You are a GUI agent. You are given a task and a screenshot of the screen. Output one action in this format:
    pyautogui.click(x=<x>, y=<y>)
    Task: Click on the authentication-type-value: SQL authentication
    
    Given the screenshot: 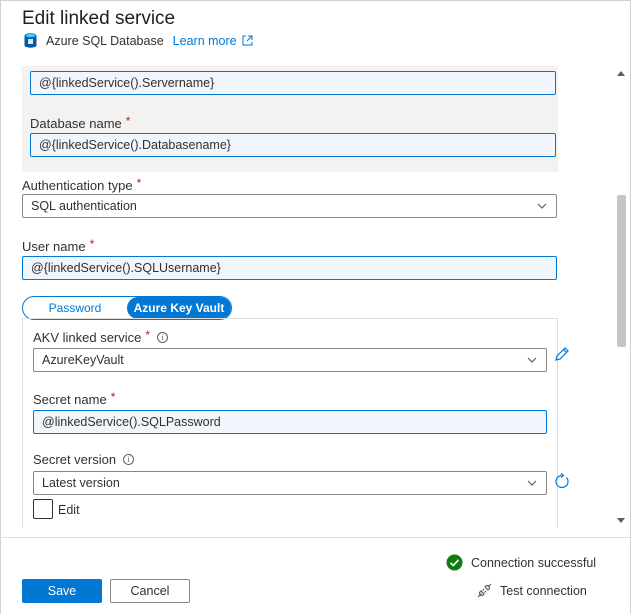 What is the action you would take?
    pyautogui.click(x=84, y=206)
    